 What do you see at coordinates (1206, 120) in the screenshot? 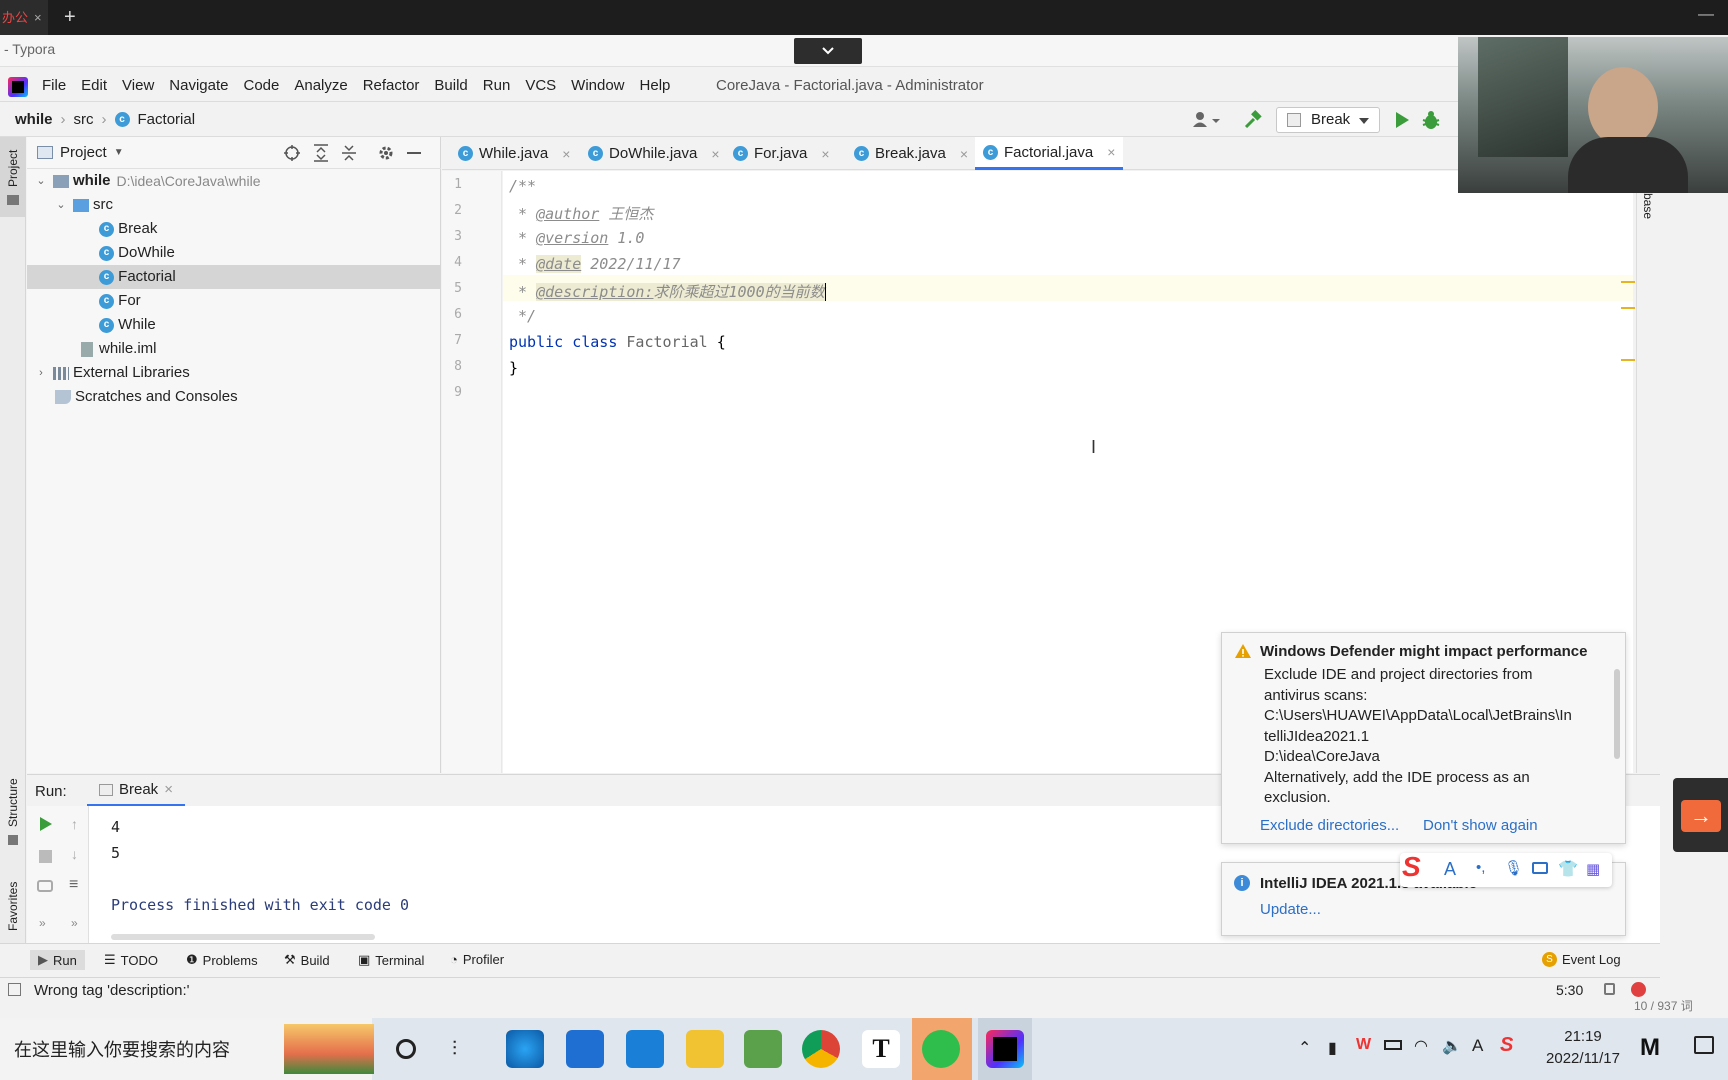
I see `user-icon` at bounding box center [1206, 120].